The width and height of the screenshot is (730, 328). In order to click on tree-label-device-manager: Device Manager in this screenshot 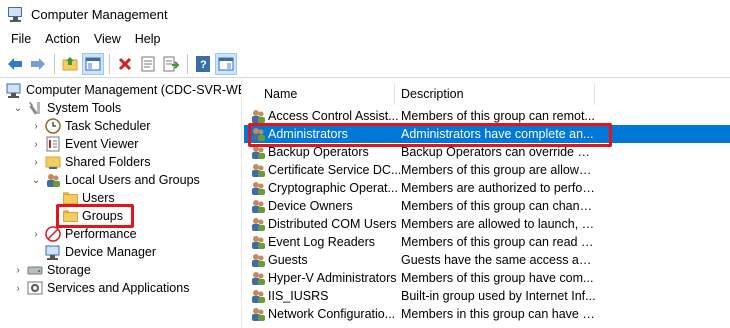, I will do `click(111, 252)`.